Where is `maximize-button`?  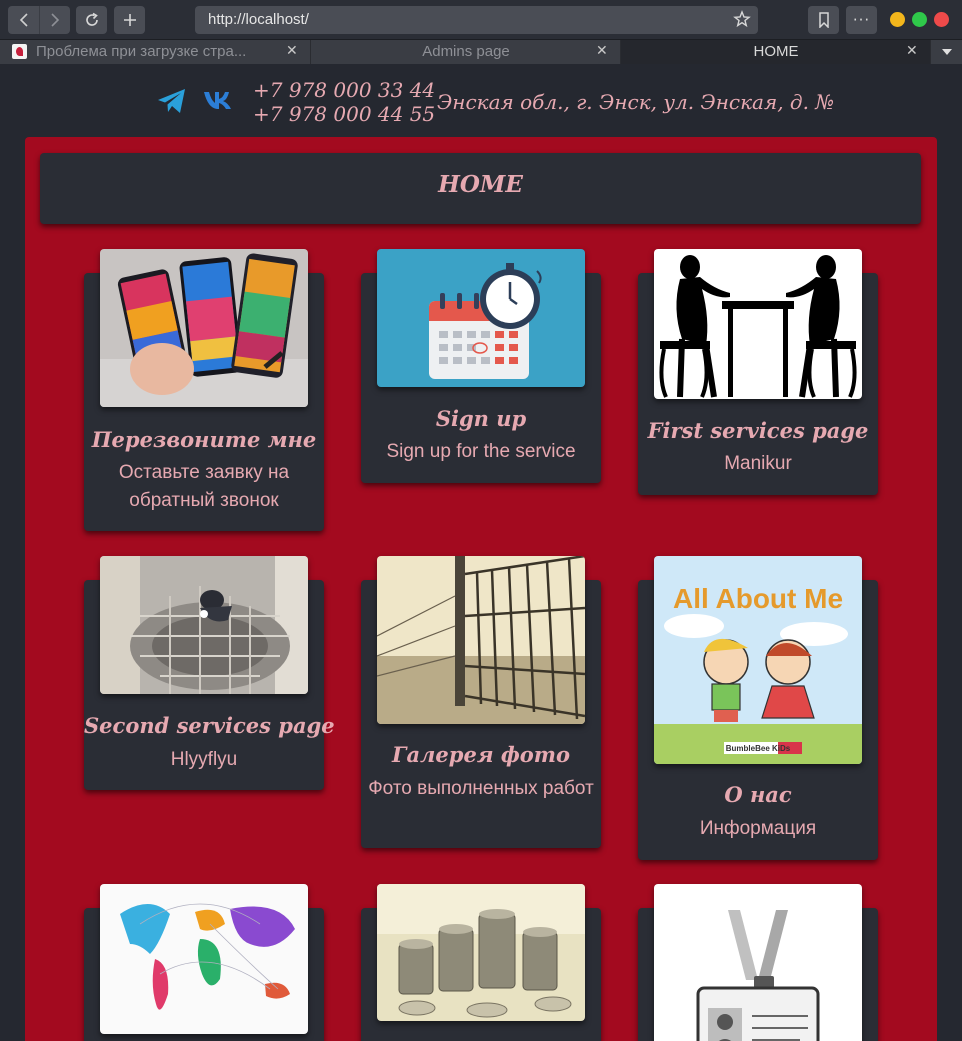
maximize-button is located at coordinates (919, 19).